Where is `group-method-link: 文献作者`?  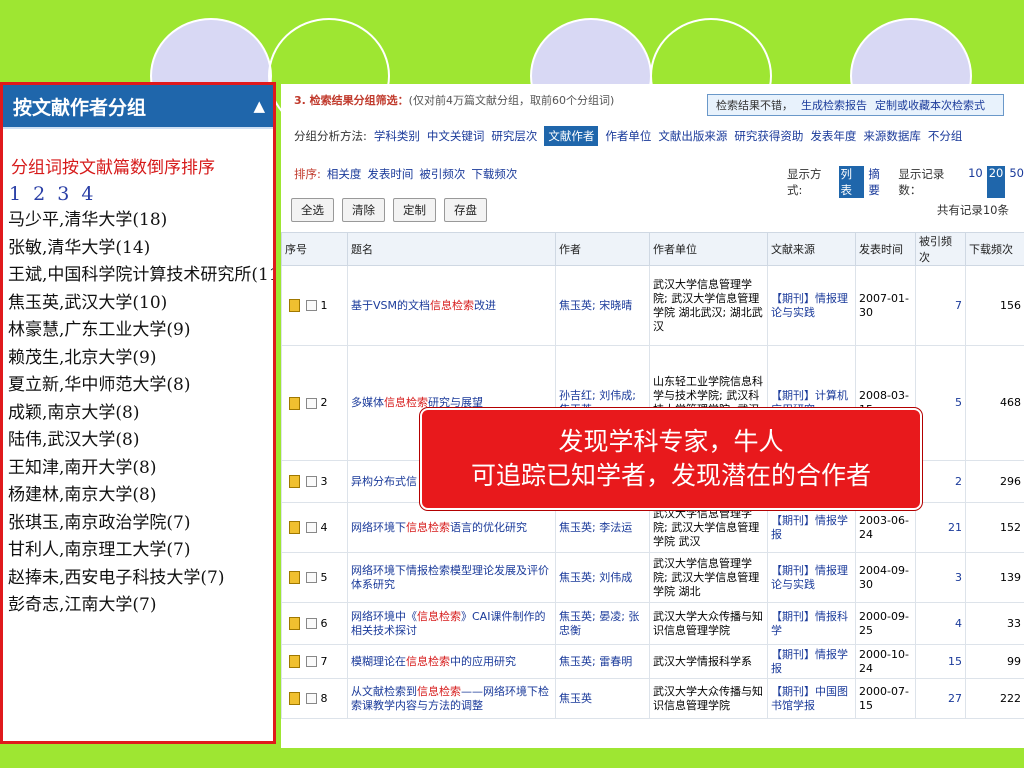
group-method-link: 文献作者 is located at coordinates (571, 136).